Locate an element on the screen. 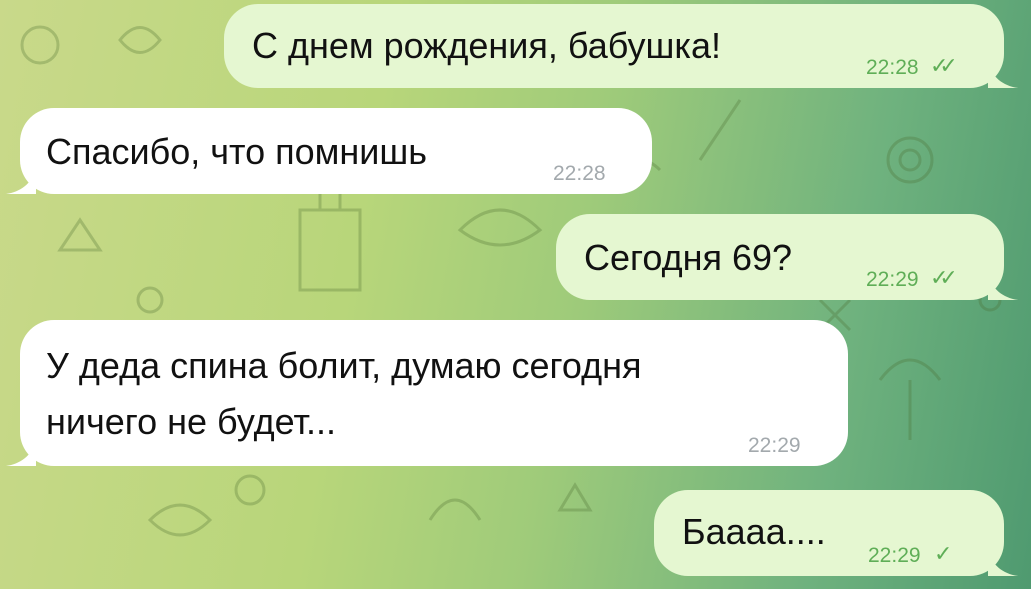 Image resolution: width=1031 pixels, height=589 pixels. message-text: Спасибо, что помнишь is located at coordinates (237, 151).